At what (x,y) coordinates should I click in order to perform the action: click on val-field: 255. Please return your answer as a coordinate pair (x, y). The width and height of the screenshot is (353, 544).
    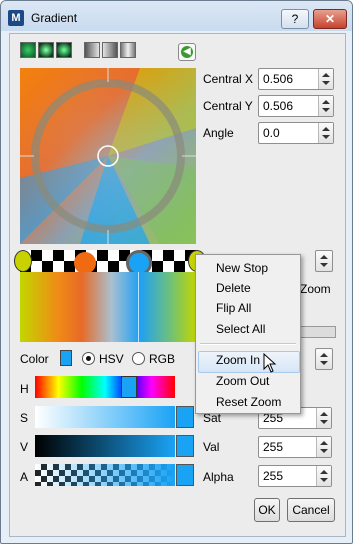
    Looking at the image, I should click on (295, 447).